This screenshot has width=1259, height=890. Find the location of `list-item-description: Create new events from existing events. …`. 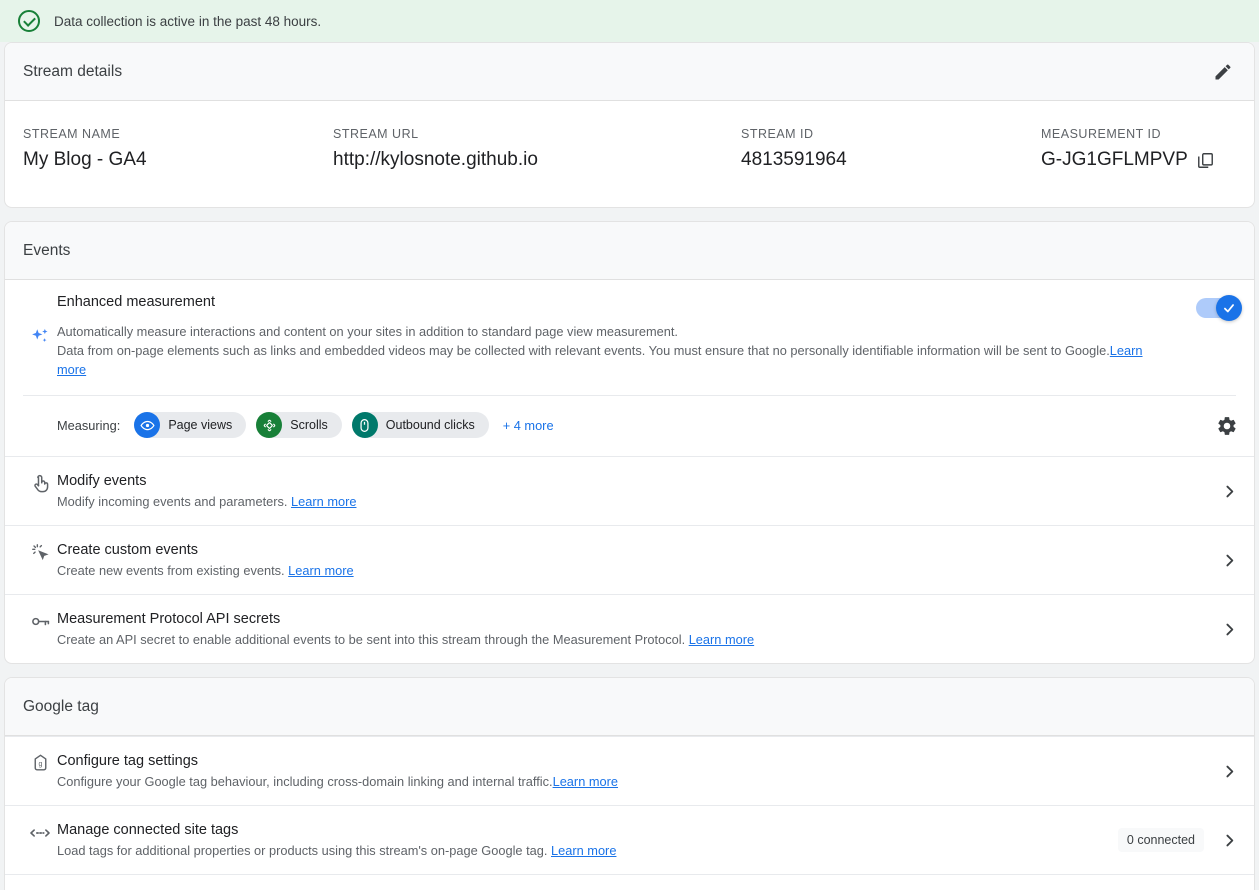

list-item-description: Create new events from existing events. … is located at coordinates (632, 571).